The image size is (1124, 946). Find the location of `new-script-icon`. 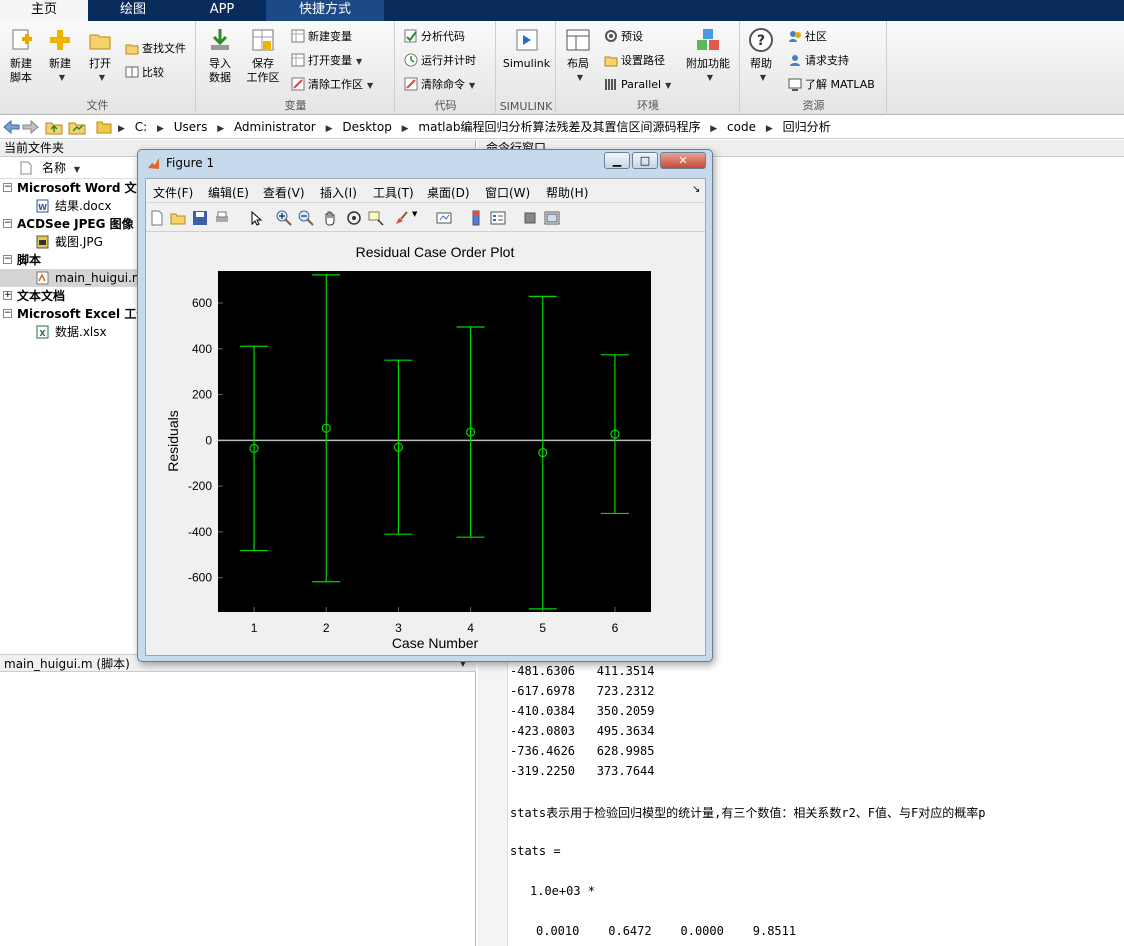

new-script-icon is located at coordinates (21, 40).